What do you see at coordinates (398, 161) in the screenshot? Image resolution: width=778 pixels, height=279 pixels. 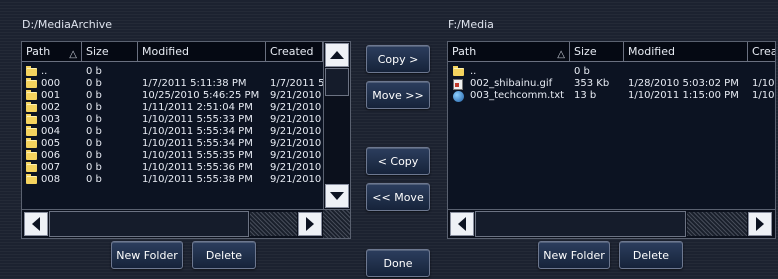 I see `copy-left-button: < Copy` at bounding box center [398, 161].